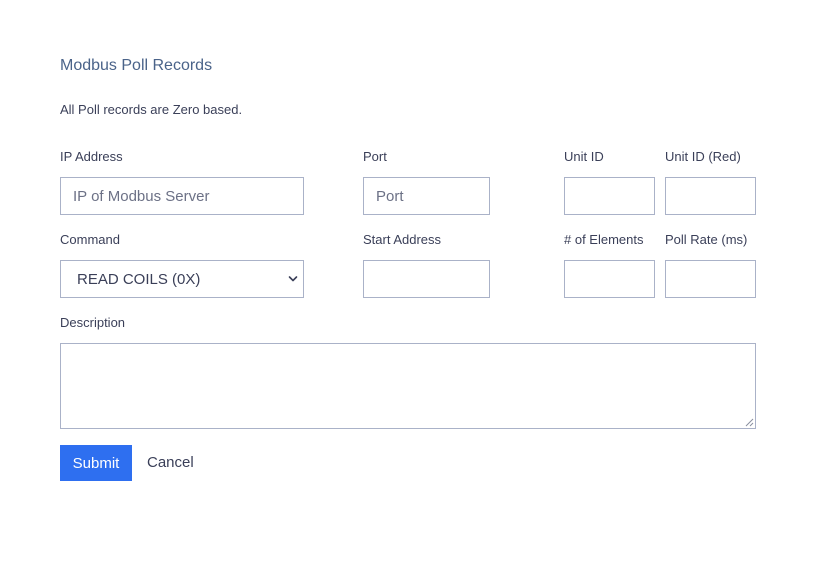 The width and height of the screenshot is (834, 587). What do you see at coordinates (375, 156) in the screenshot?
I see `port-label: Port` at bounding box center [375, 156].